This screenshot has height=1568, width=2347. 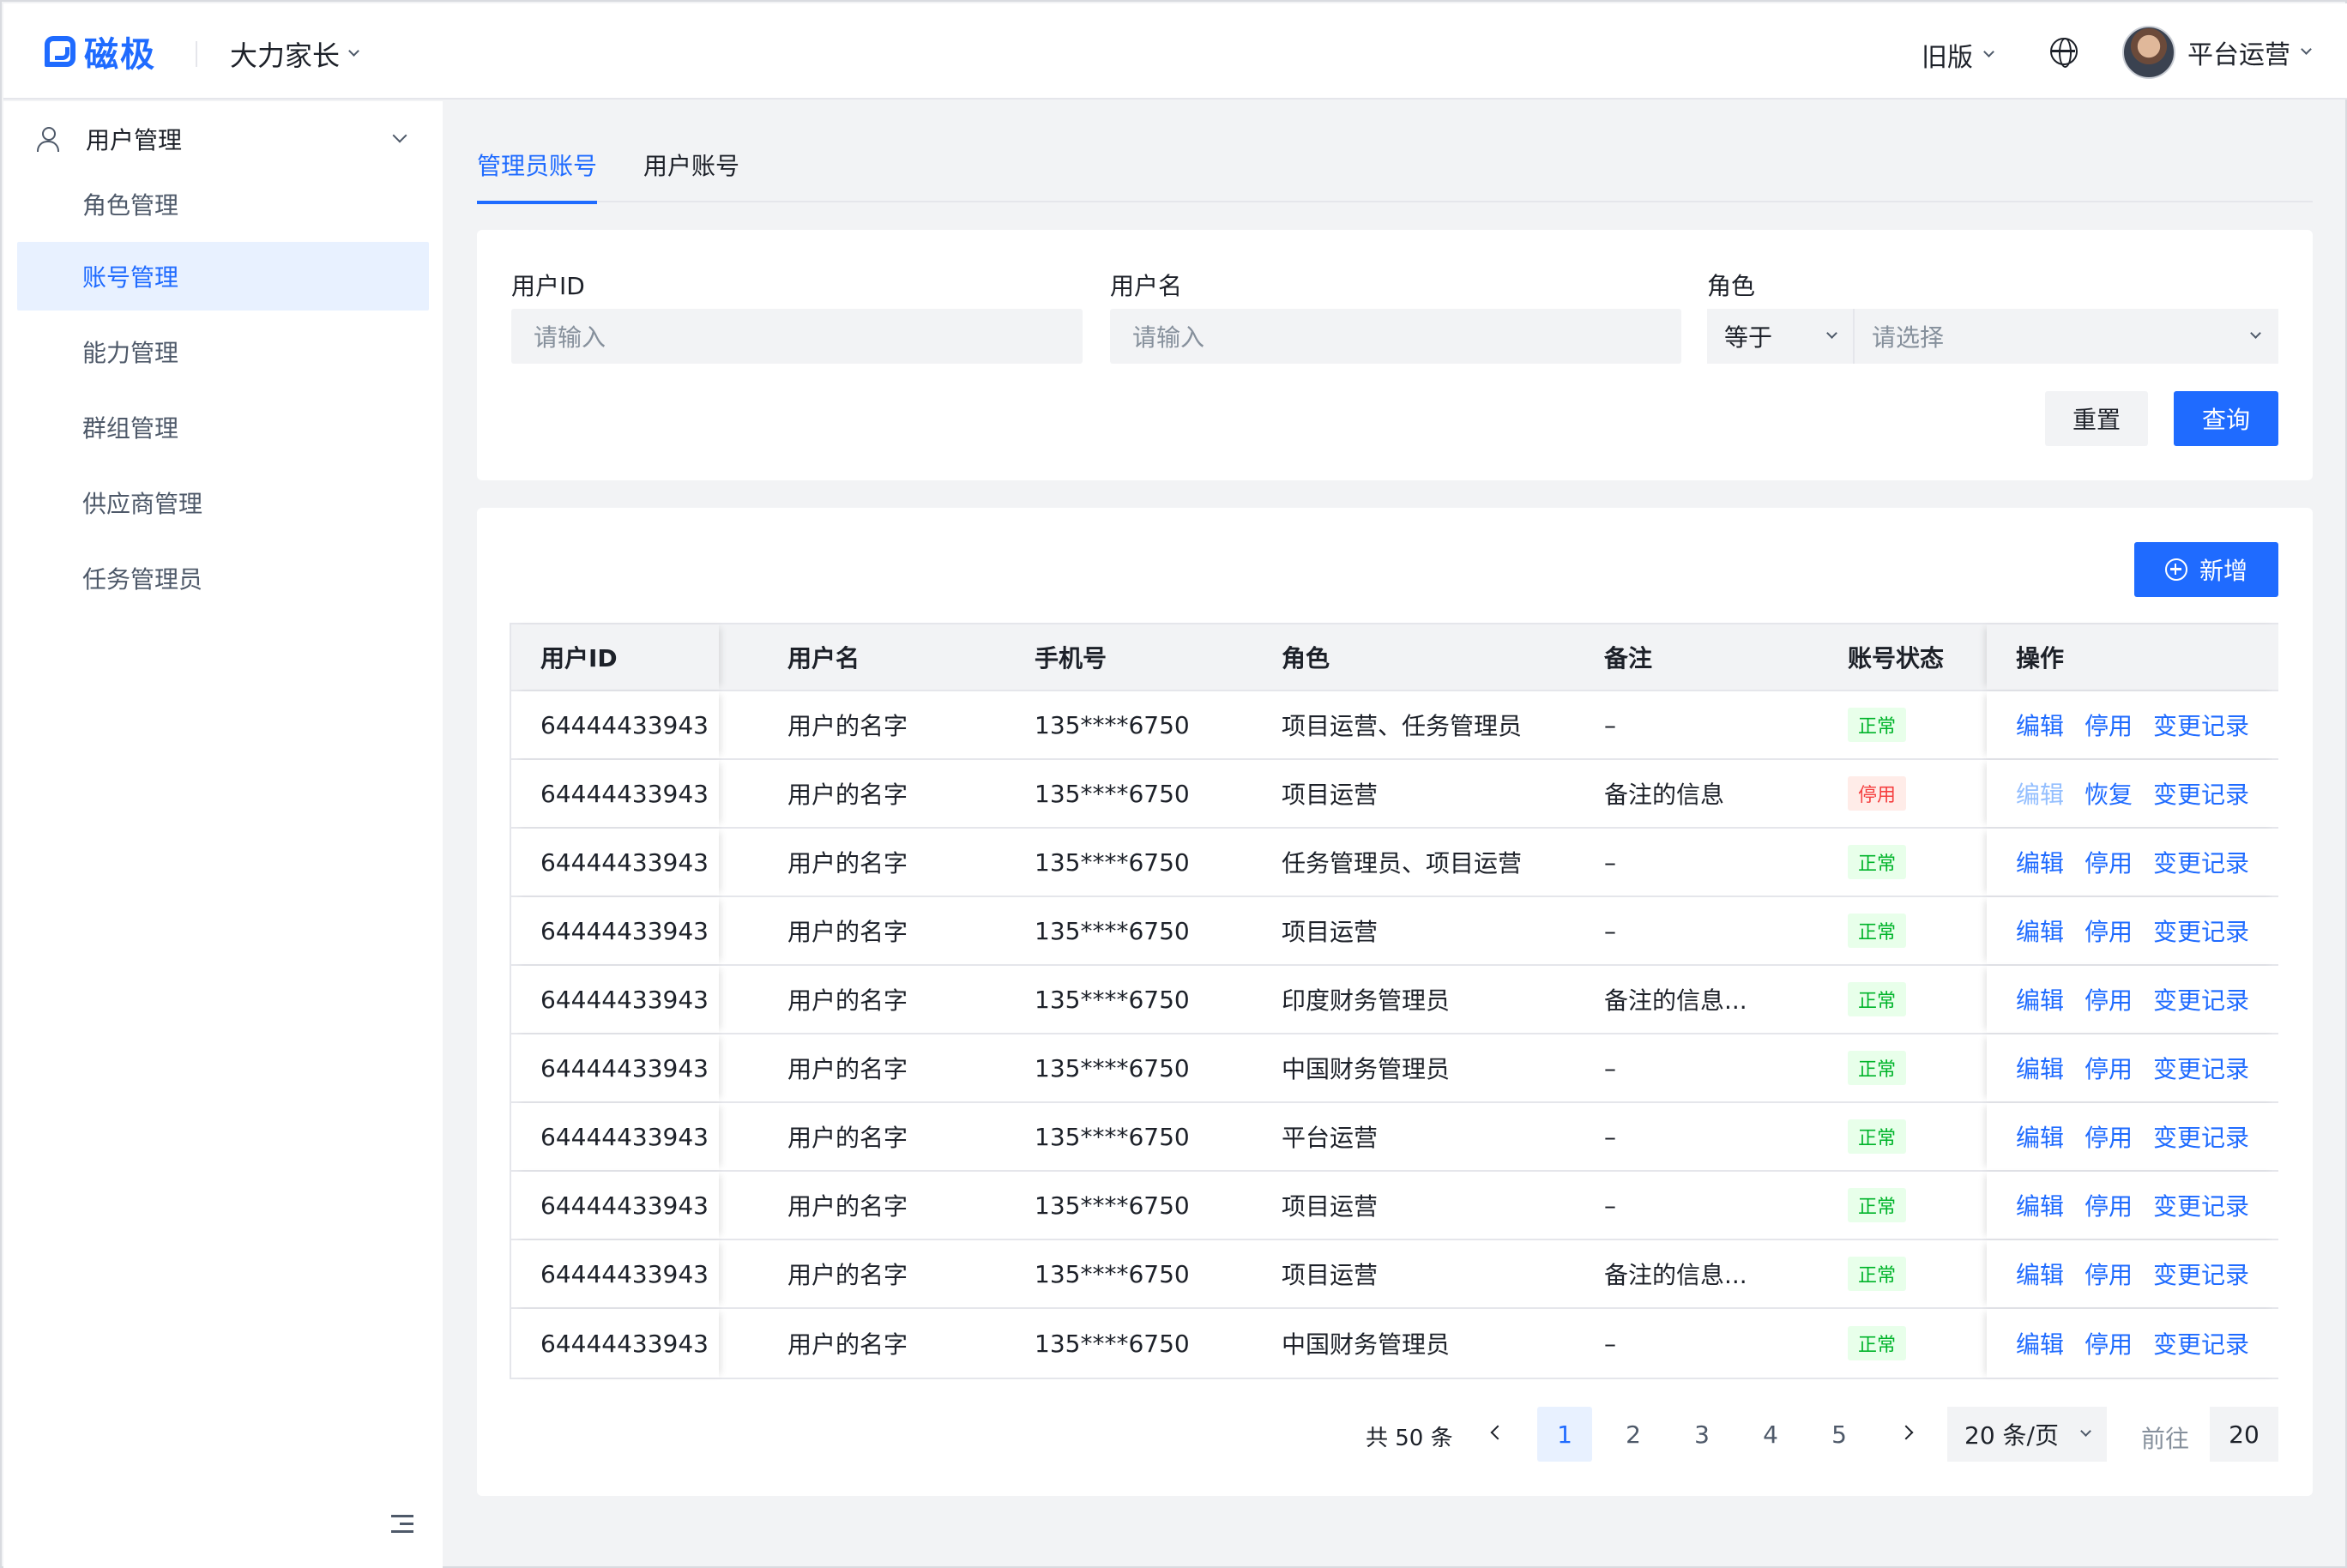 What do you see at coordinates (2244, 1435) in the screenshot?
I see `goto-page-input: 20` at bounding box center [2244, 1435].